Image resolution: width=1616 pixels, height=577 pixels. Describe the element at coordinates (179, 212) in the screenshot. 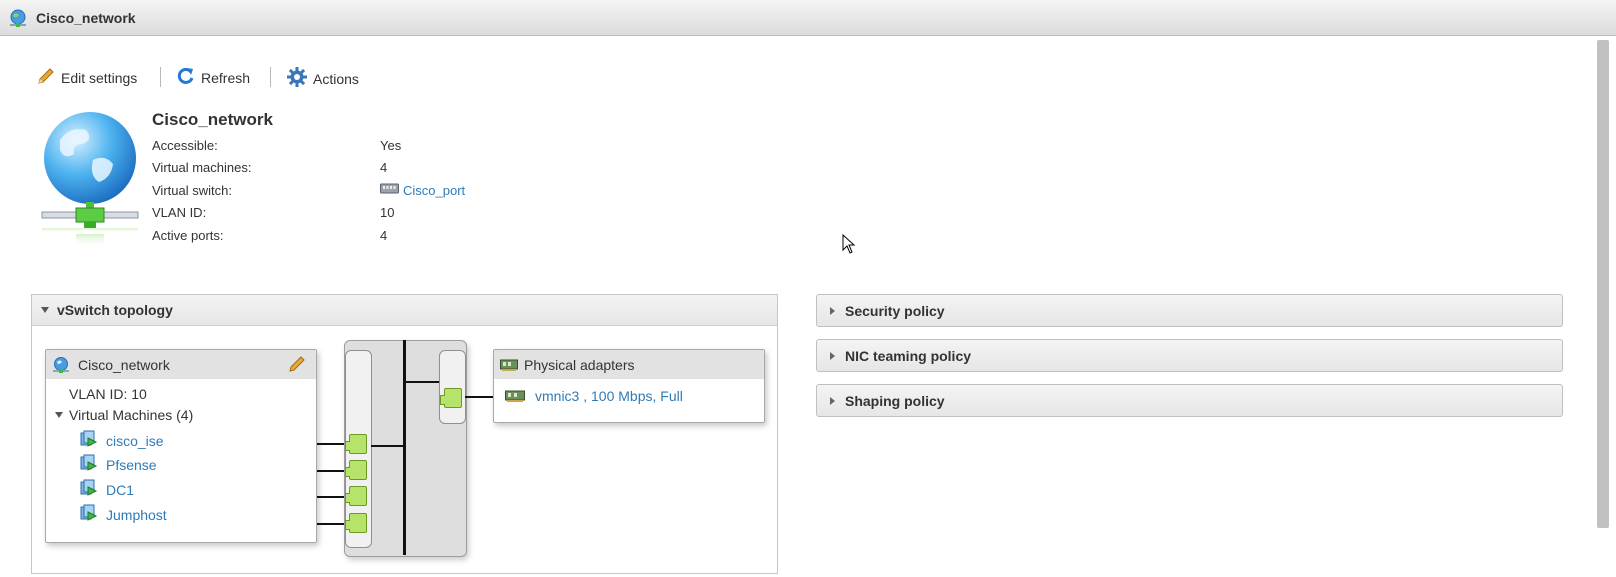

I see `vlan-id-label: VLAN ID:` at that location.